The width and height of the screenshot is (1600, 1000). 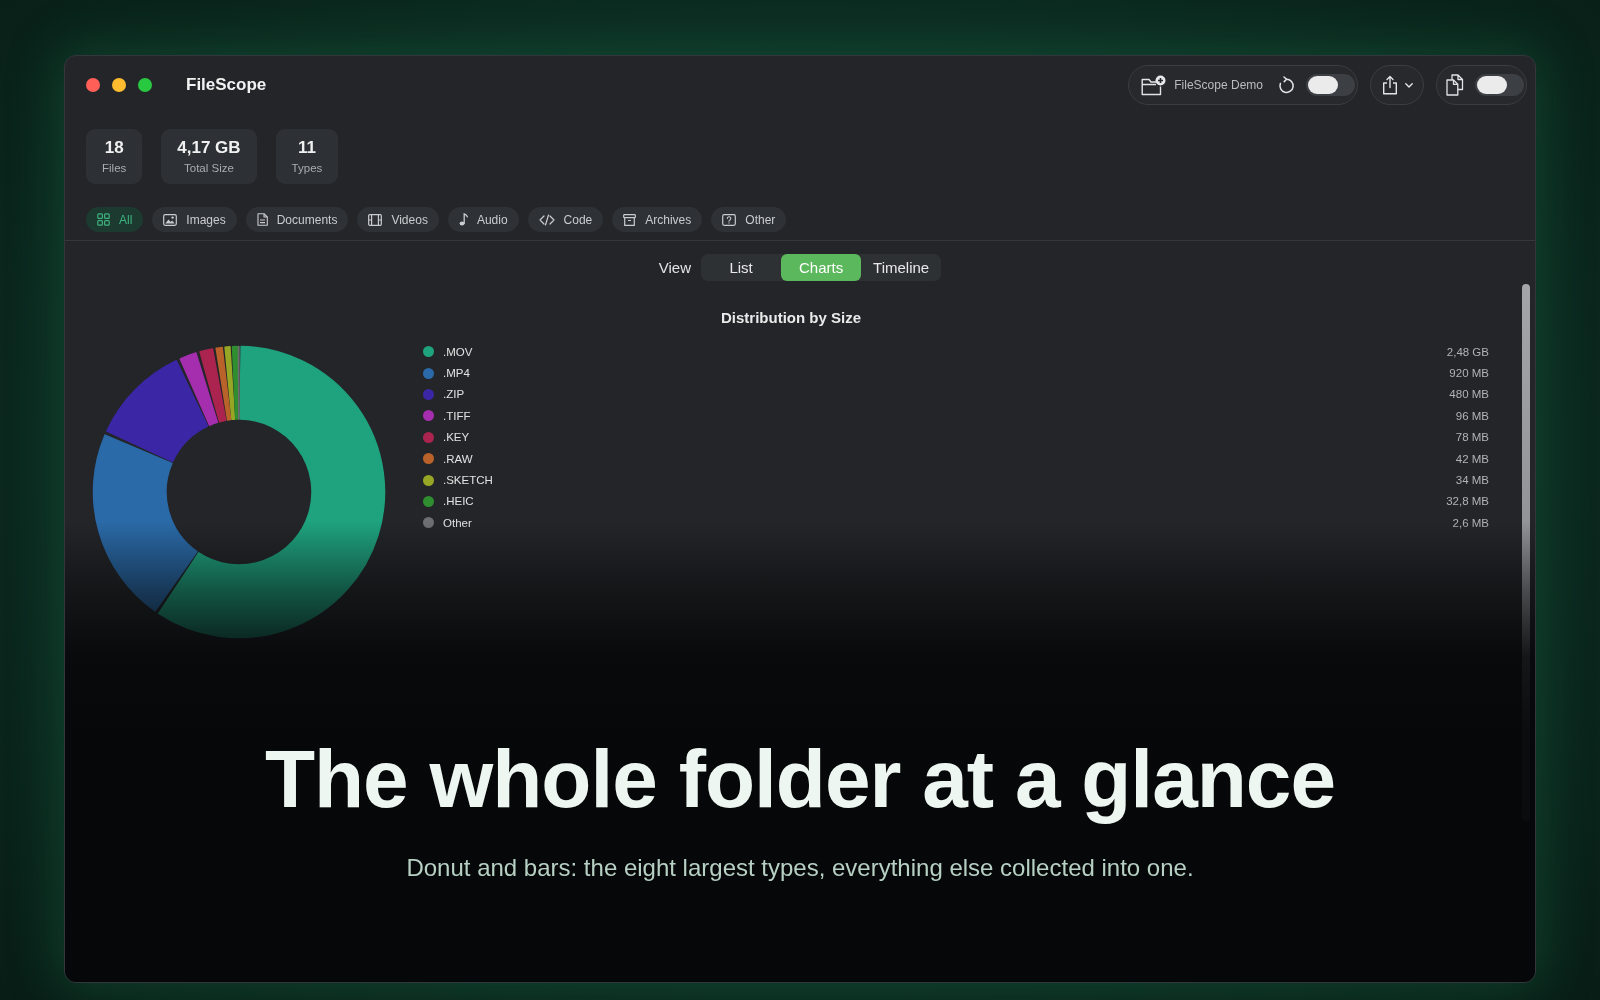 What do you see at coordinates (901, 267) in the screenshot?
I see `view-tab: Timeline` at bounding box center [901, 267].